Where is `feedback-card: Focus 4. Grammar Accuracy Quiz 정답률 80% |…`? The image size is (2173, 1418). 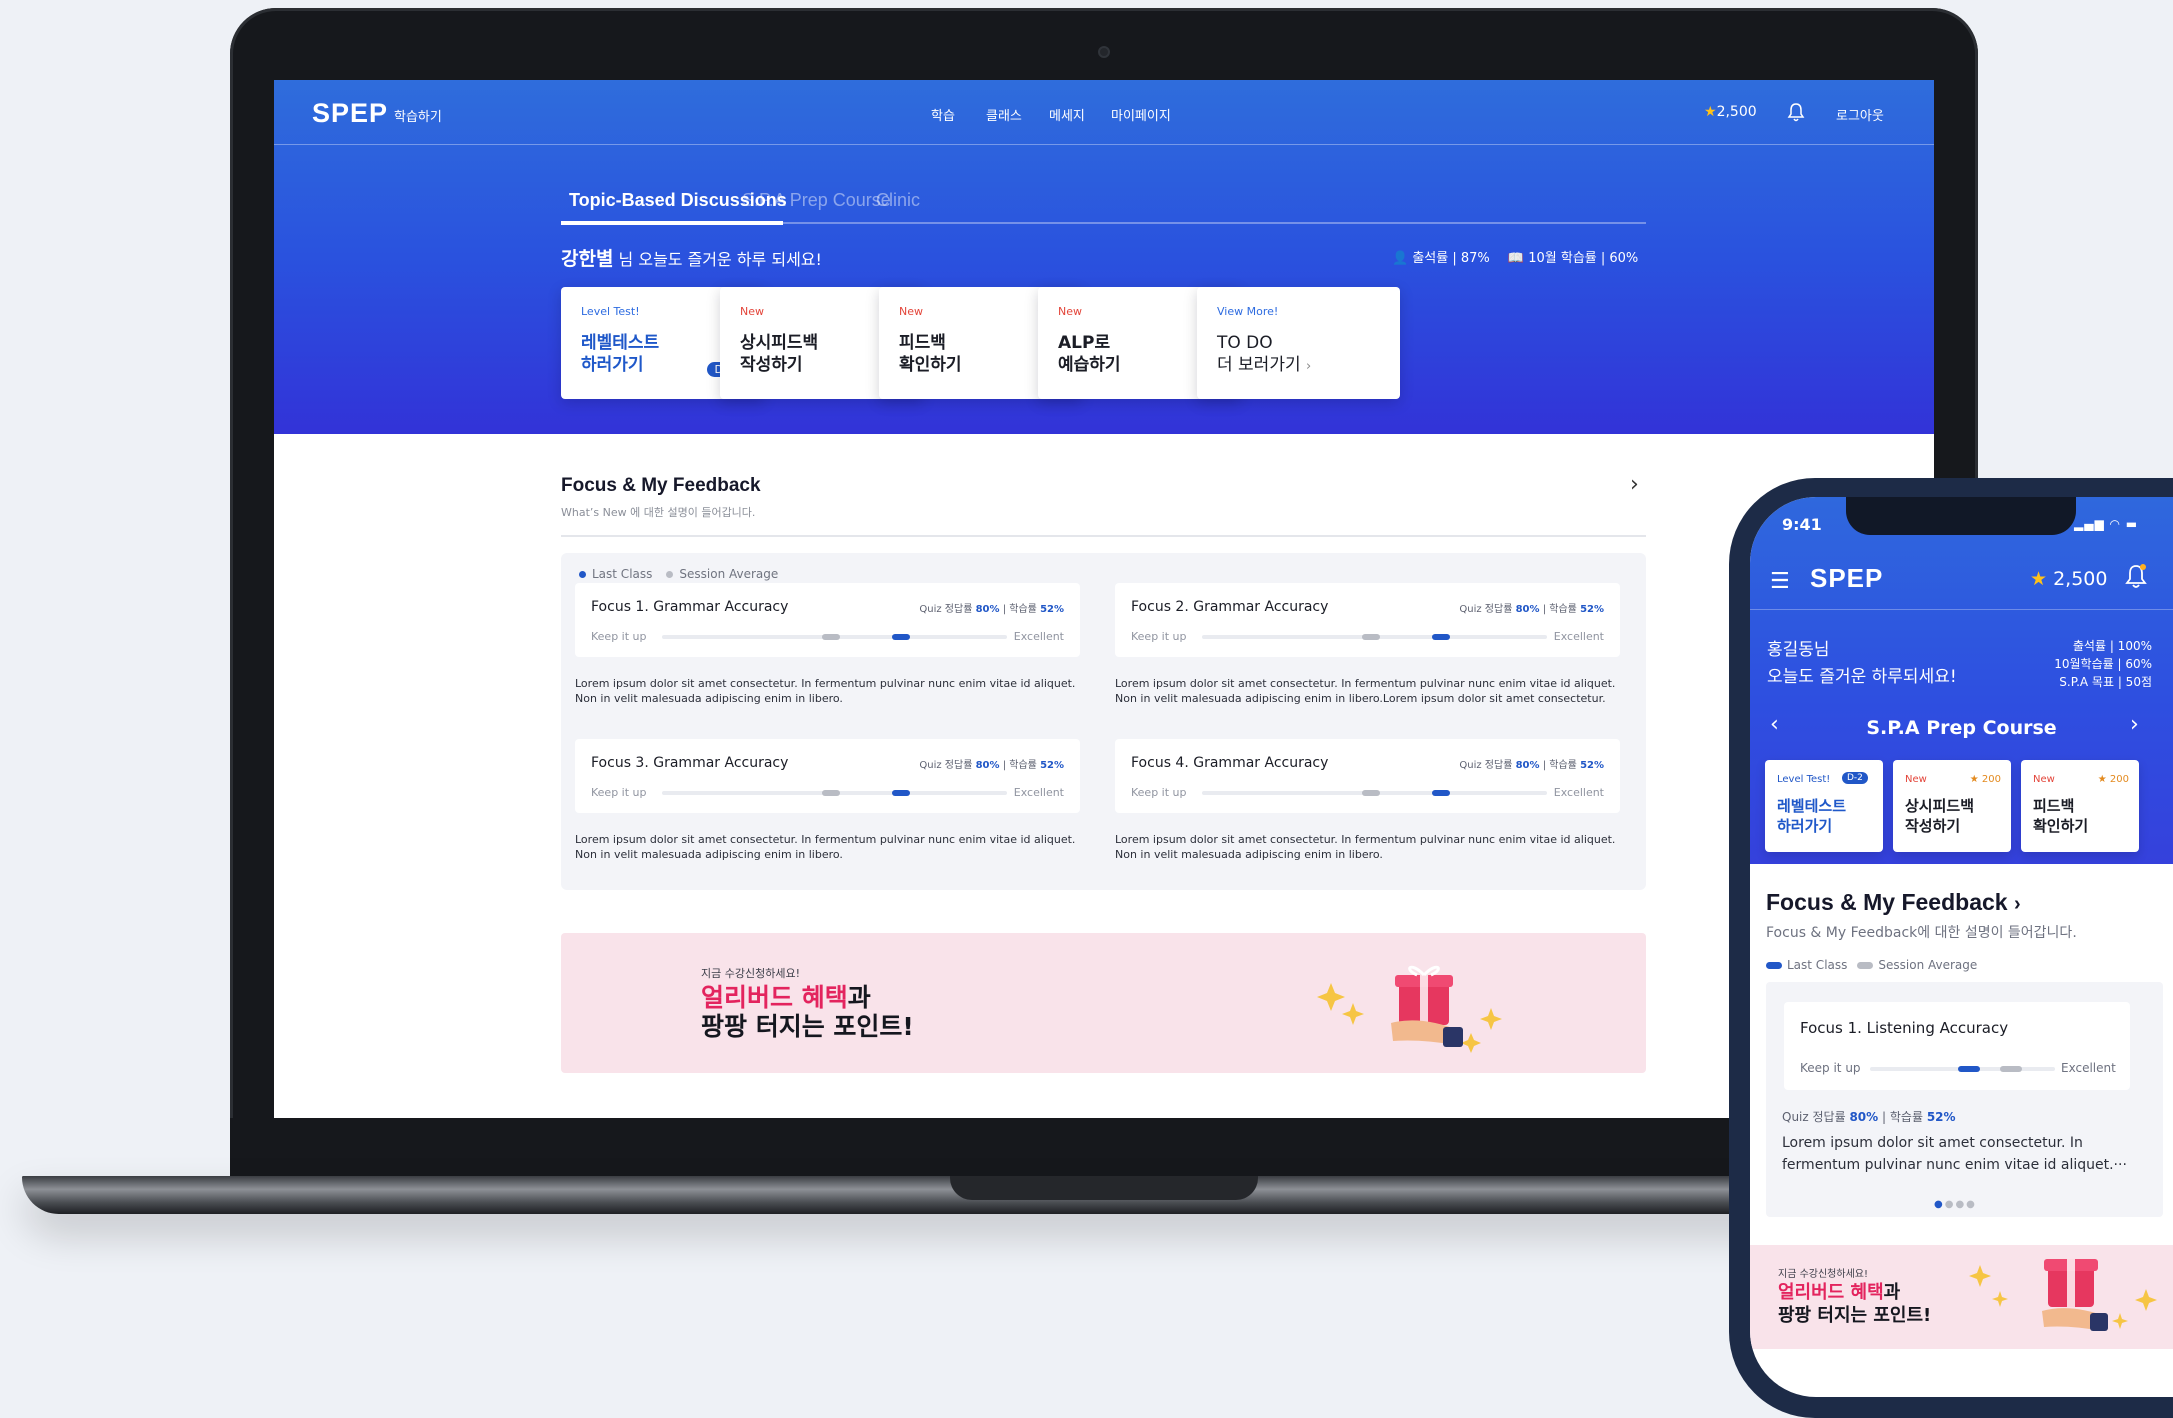 feedback-card: Focus 4. Grammar Accuracy Quiz 정답률 80% |… is located at coordinates (1367, 776).